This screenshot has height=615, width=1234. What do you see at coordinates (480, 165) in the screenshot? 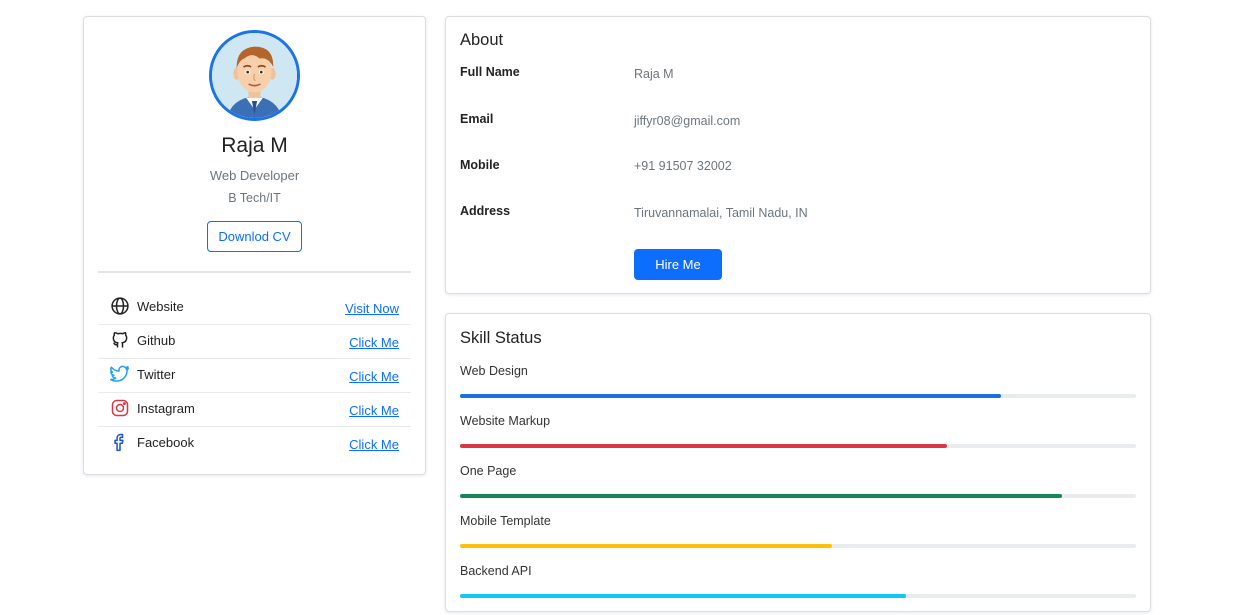
I see `mobile-label: Mobile` at bounding box center [480, 165].